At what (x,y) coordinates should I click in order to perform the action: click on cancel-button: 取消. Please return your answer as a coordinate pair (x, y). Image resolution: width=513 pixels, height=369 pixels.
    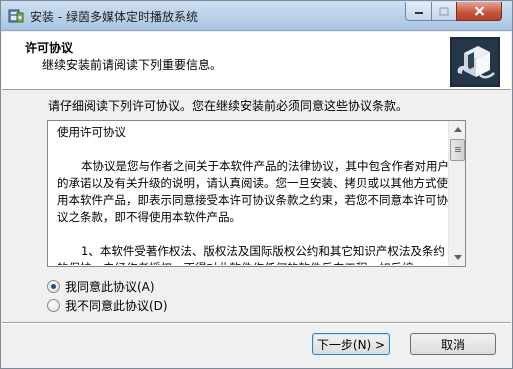
    Looking at the image, I should click on (453, 344).